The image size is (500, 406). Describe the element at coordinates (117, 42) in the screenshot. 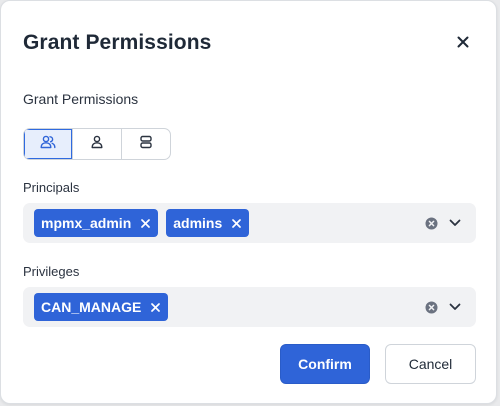

I see `dialog-title: Grant Permissions` at that location.